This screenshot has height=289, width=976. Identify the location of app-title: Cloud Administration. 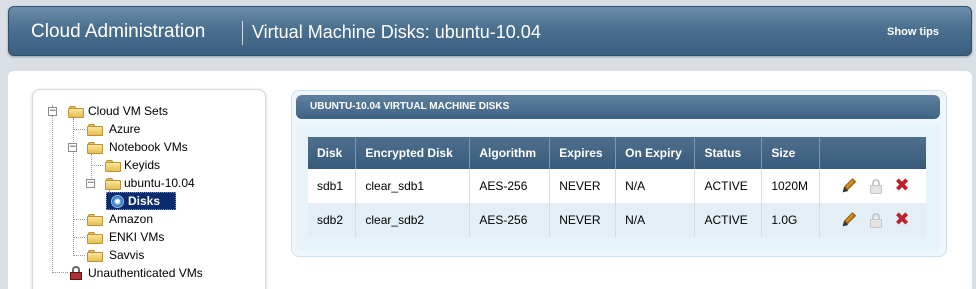
(118, 31).